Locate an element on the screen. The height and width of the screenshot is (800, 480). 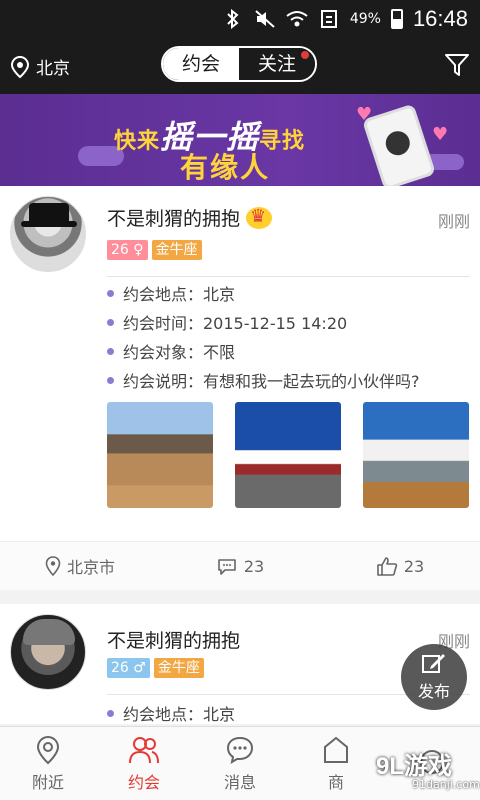
divider is located at coordinates (288, 276).